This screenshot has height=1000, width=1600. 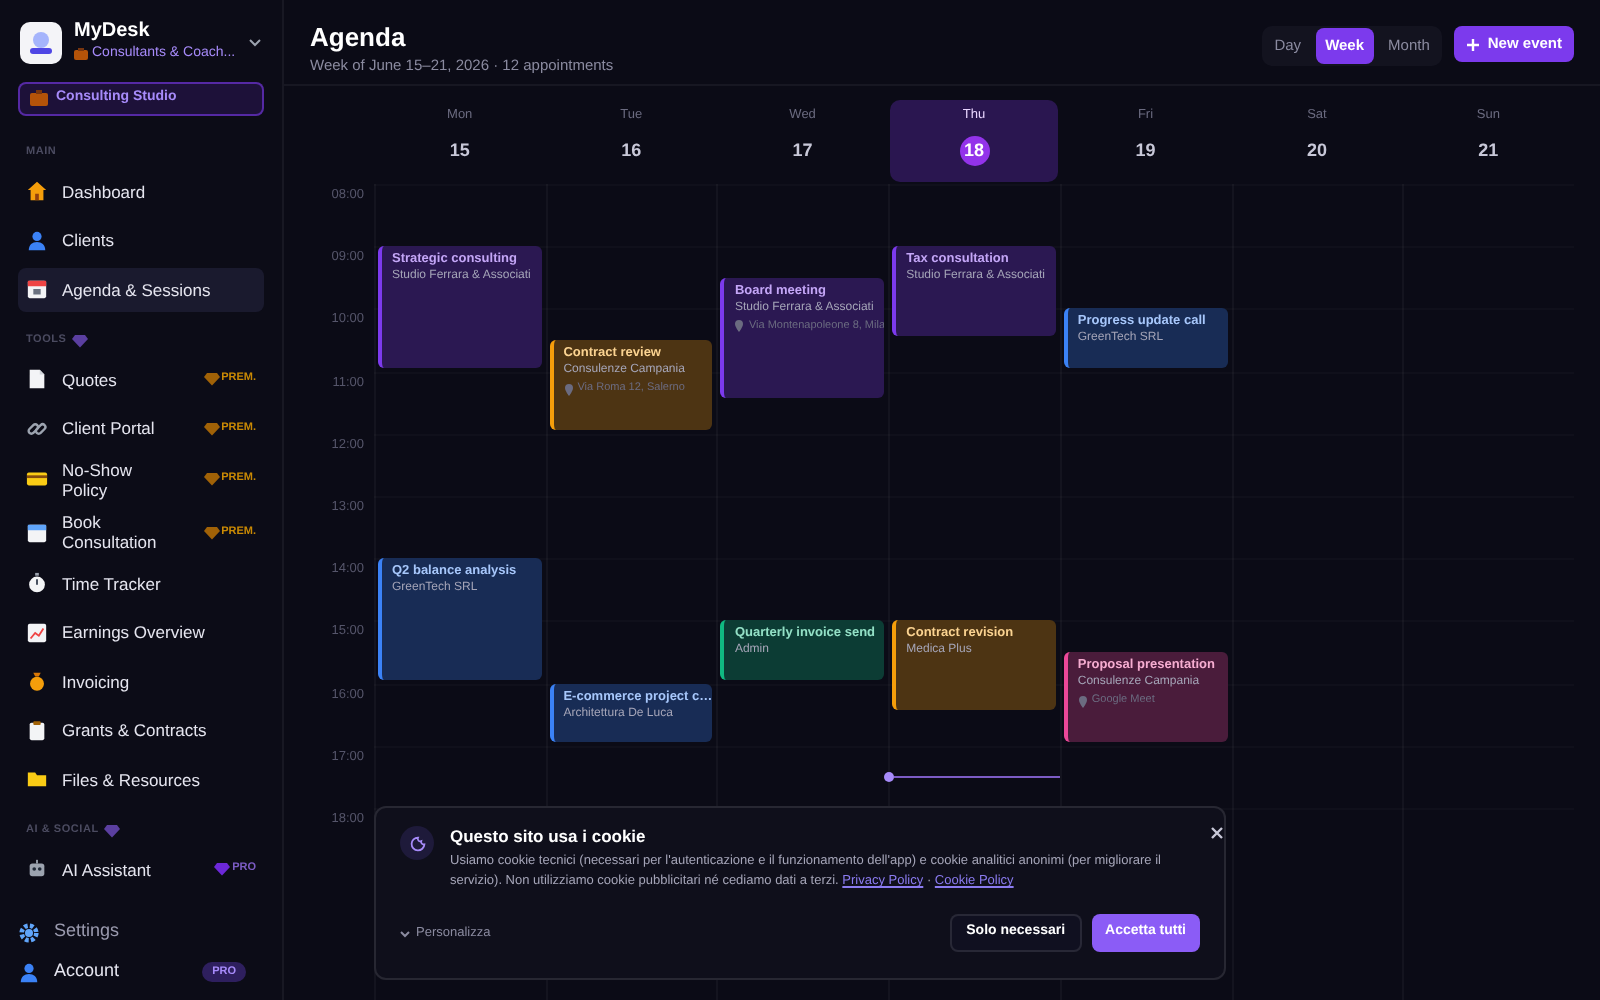 What do you see at coordinates (141, 240) in the screenshot?
I see `sidebar-item: Clients` at bounding box center [141, 240].